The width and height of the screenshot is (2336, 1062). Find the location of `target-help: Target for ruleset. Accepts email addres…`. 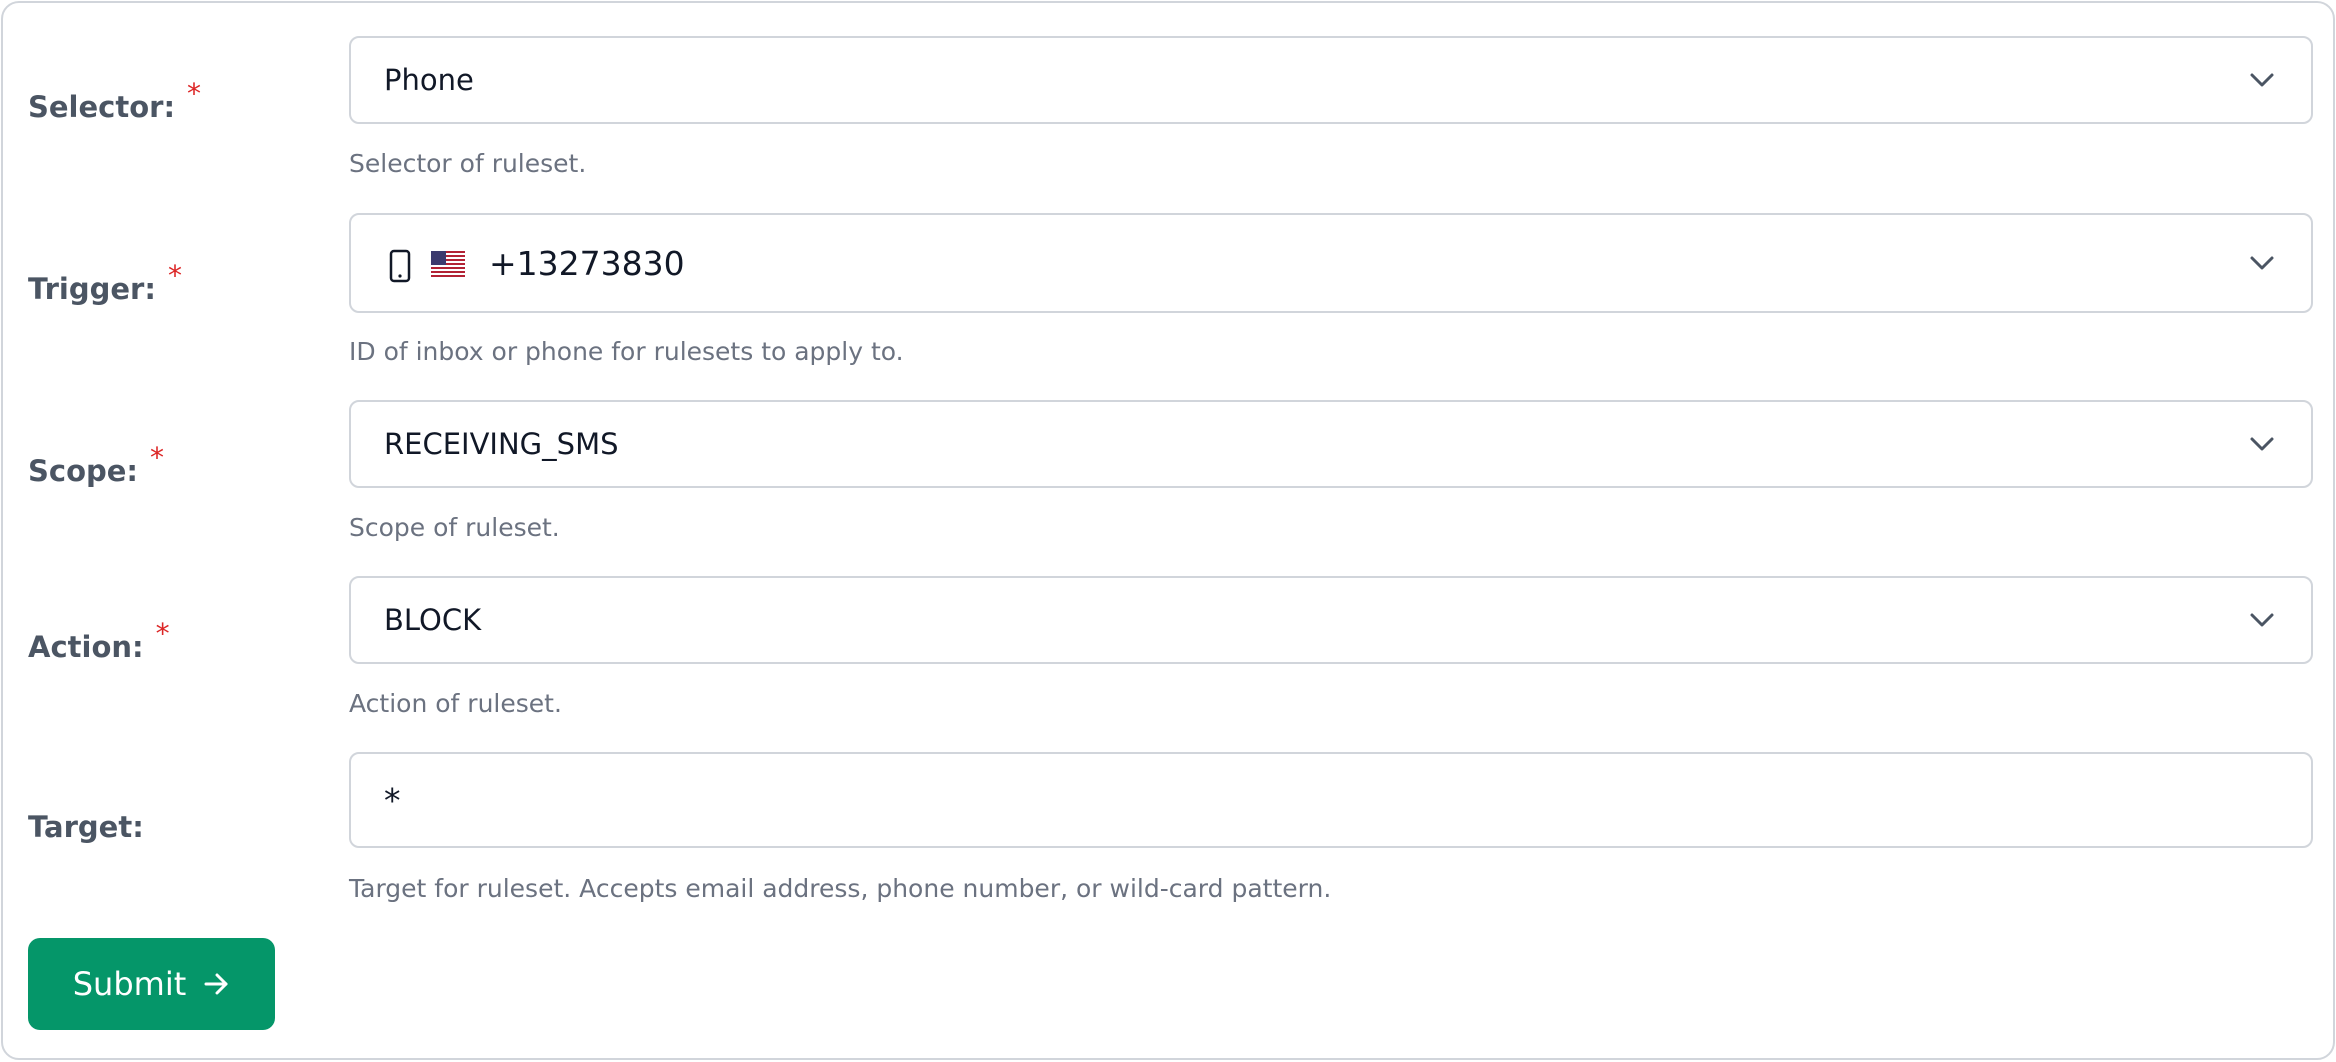

target-help: Target for ruleset. Accepts email addres… is located at coordinates (840, 888).